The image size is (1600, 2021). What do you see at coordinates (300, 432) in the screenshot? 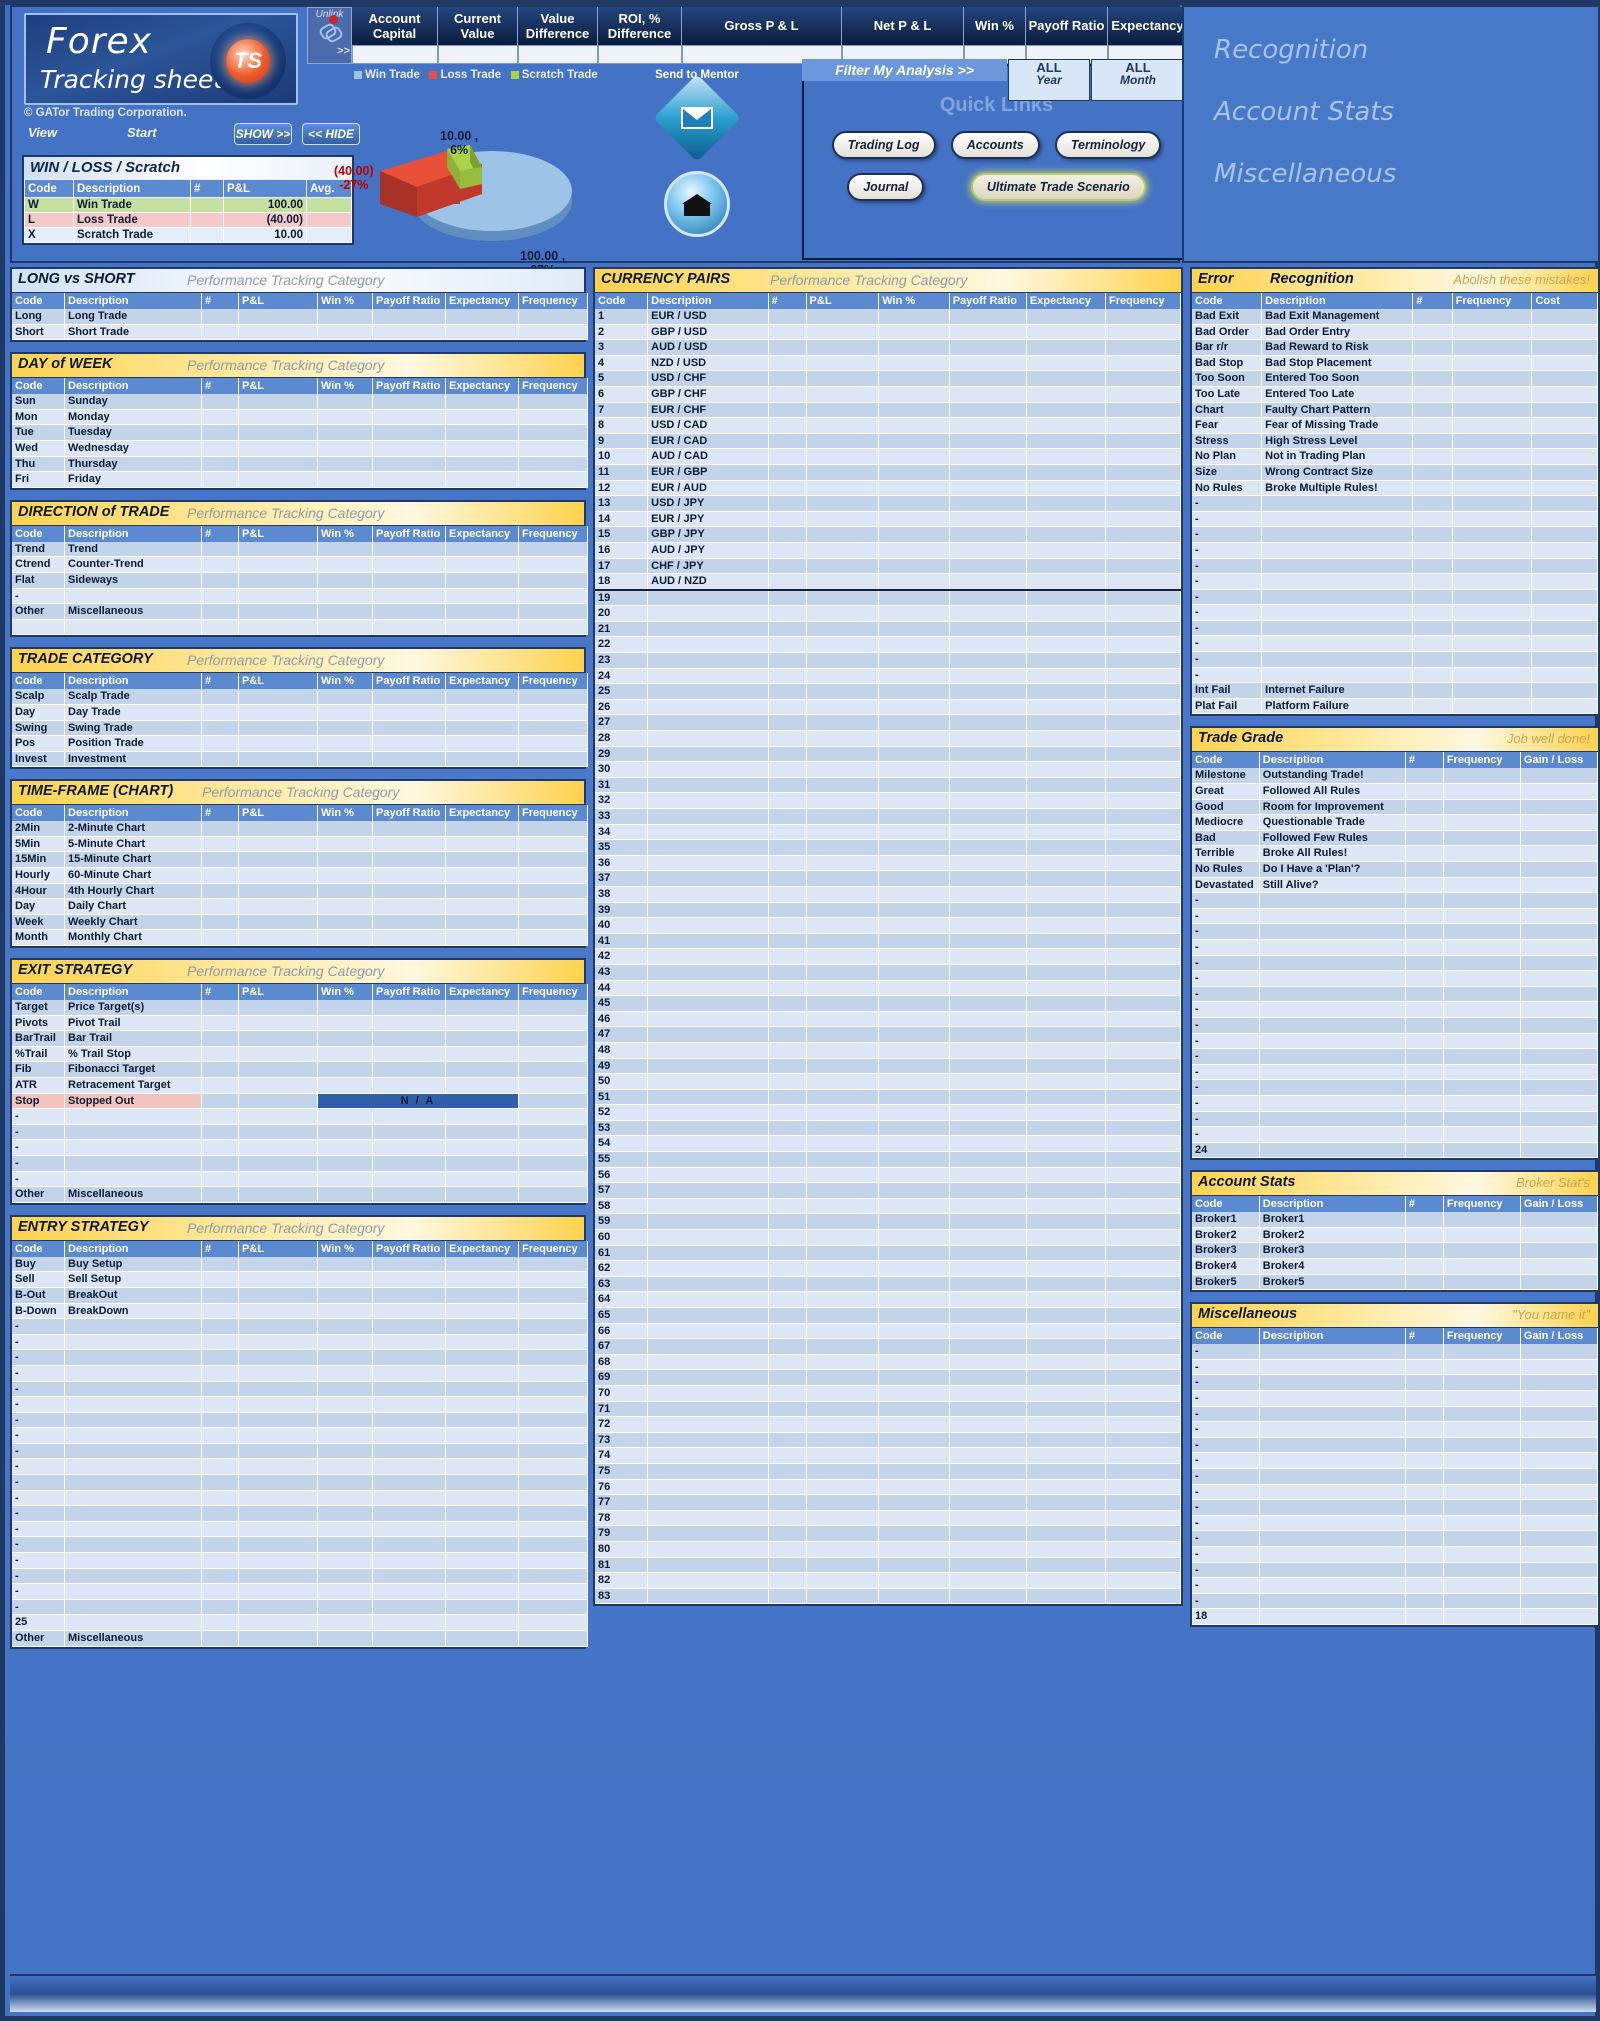
I see `table-row: Tue Tuesday` at bounding box center [300, 432].